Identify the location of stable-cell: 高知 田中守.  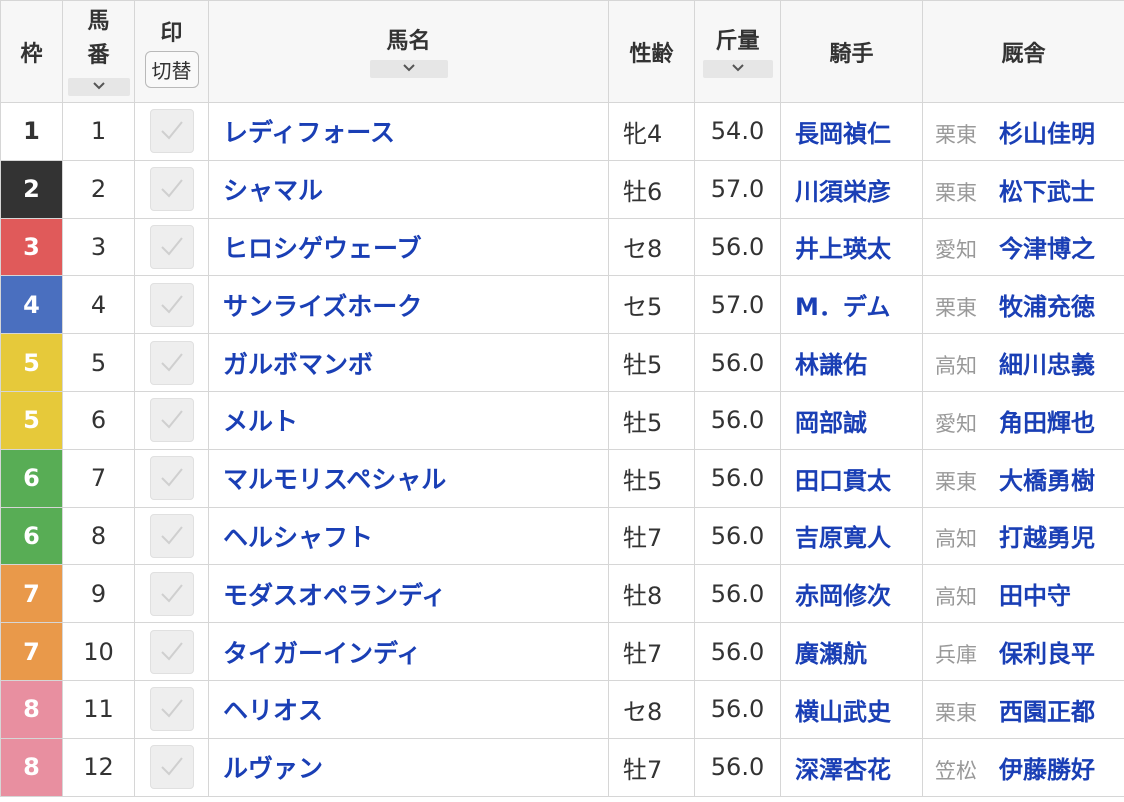
(1023, 594).